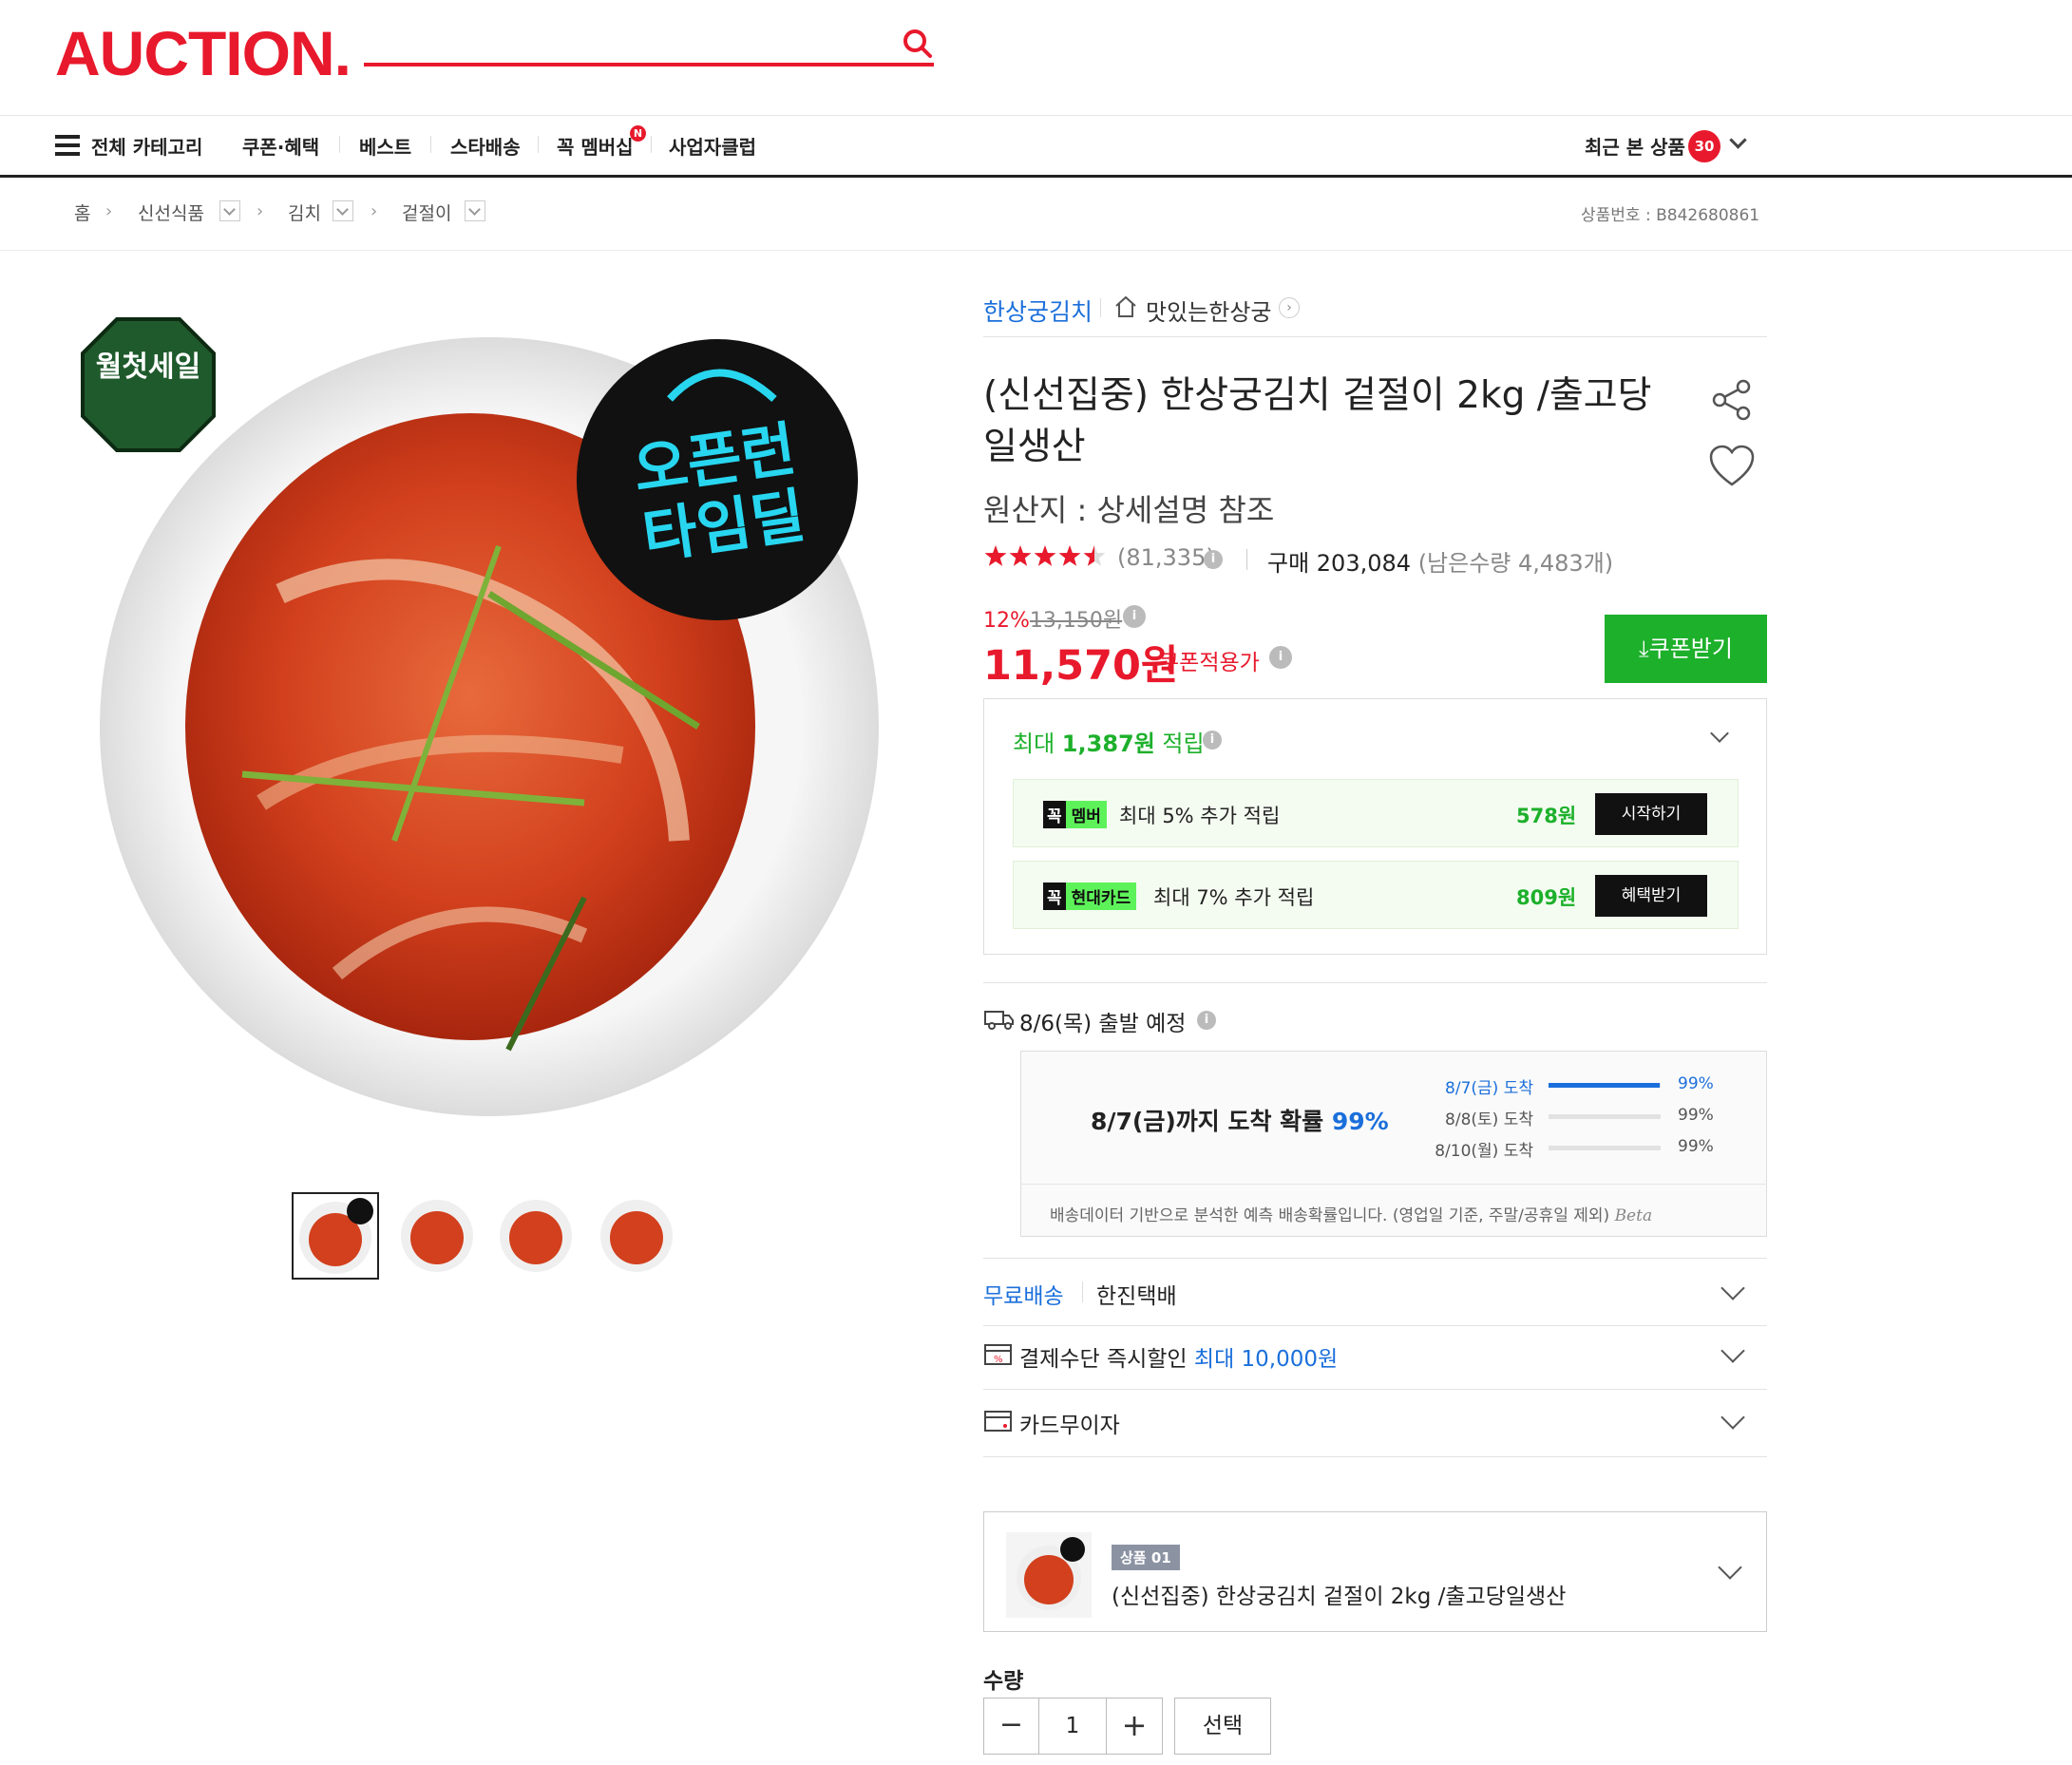 This screenshot has height=1765, width=2072. What do you see at coordinates (204, 53) in the screenshot?
I see `auction-logo: AUCTION.` at bounding box center [204, 53].